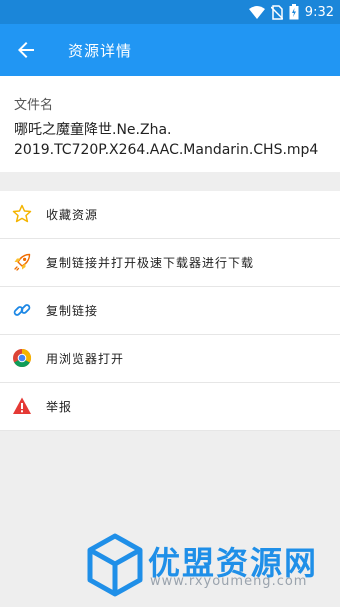 The image size is (340, 607). I want to click on app-bar: 资源详情, so click(170, 50).